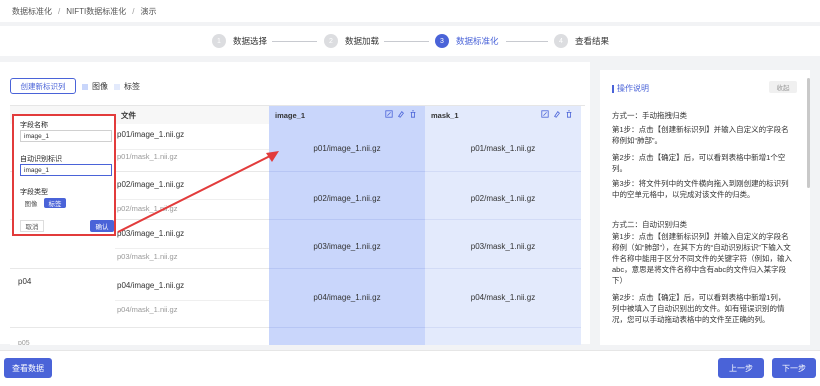  Describe the element at coordinates (41, 159) in the screenshot. I see `auto-identify-label: 自动识别标识` at that location.